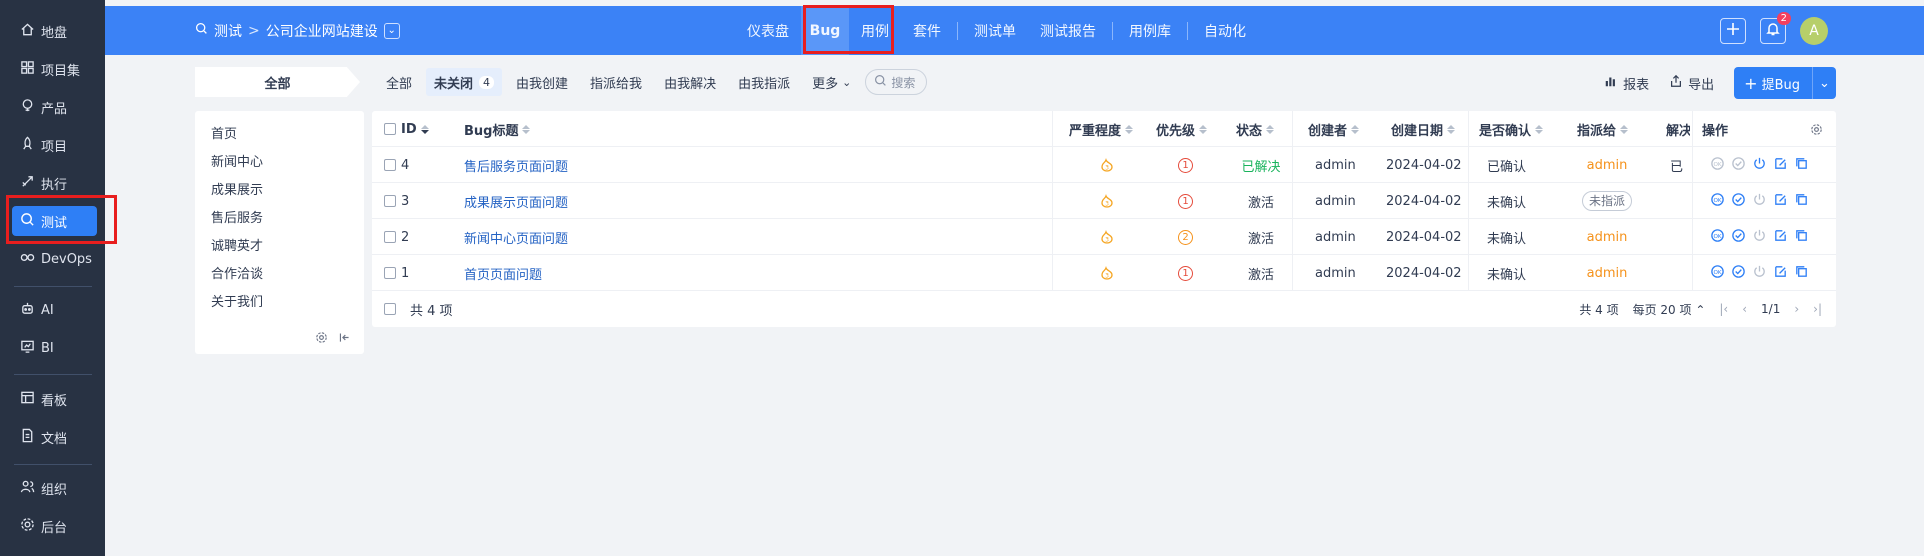 The image size is (1924, 556). Describe the element at coordinates (390, 309) in the screenshot. I see `footer-select-checkbox` at that location.